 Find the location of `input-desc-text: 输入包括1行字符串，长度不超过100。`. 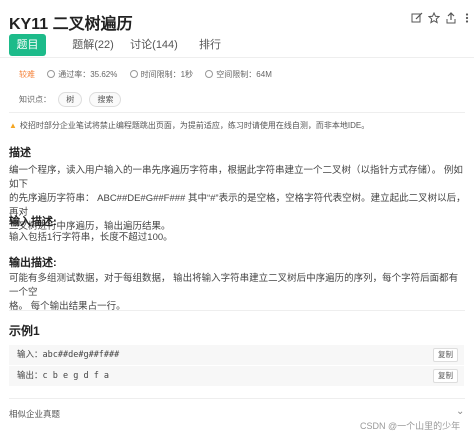

input-desc-text: 输入包括1行字符串，长度不超过100。 is located at coordinates (91, 237).